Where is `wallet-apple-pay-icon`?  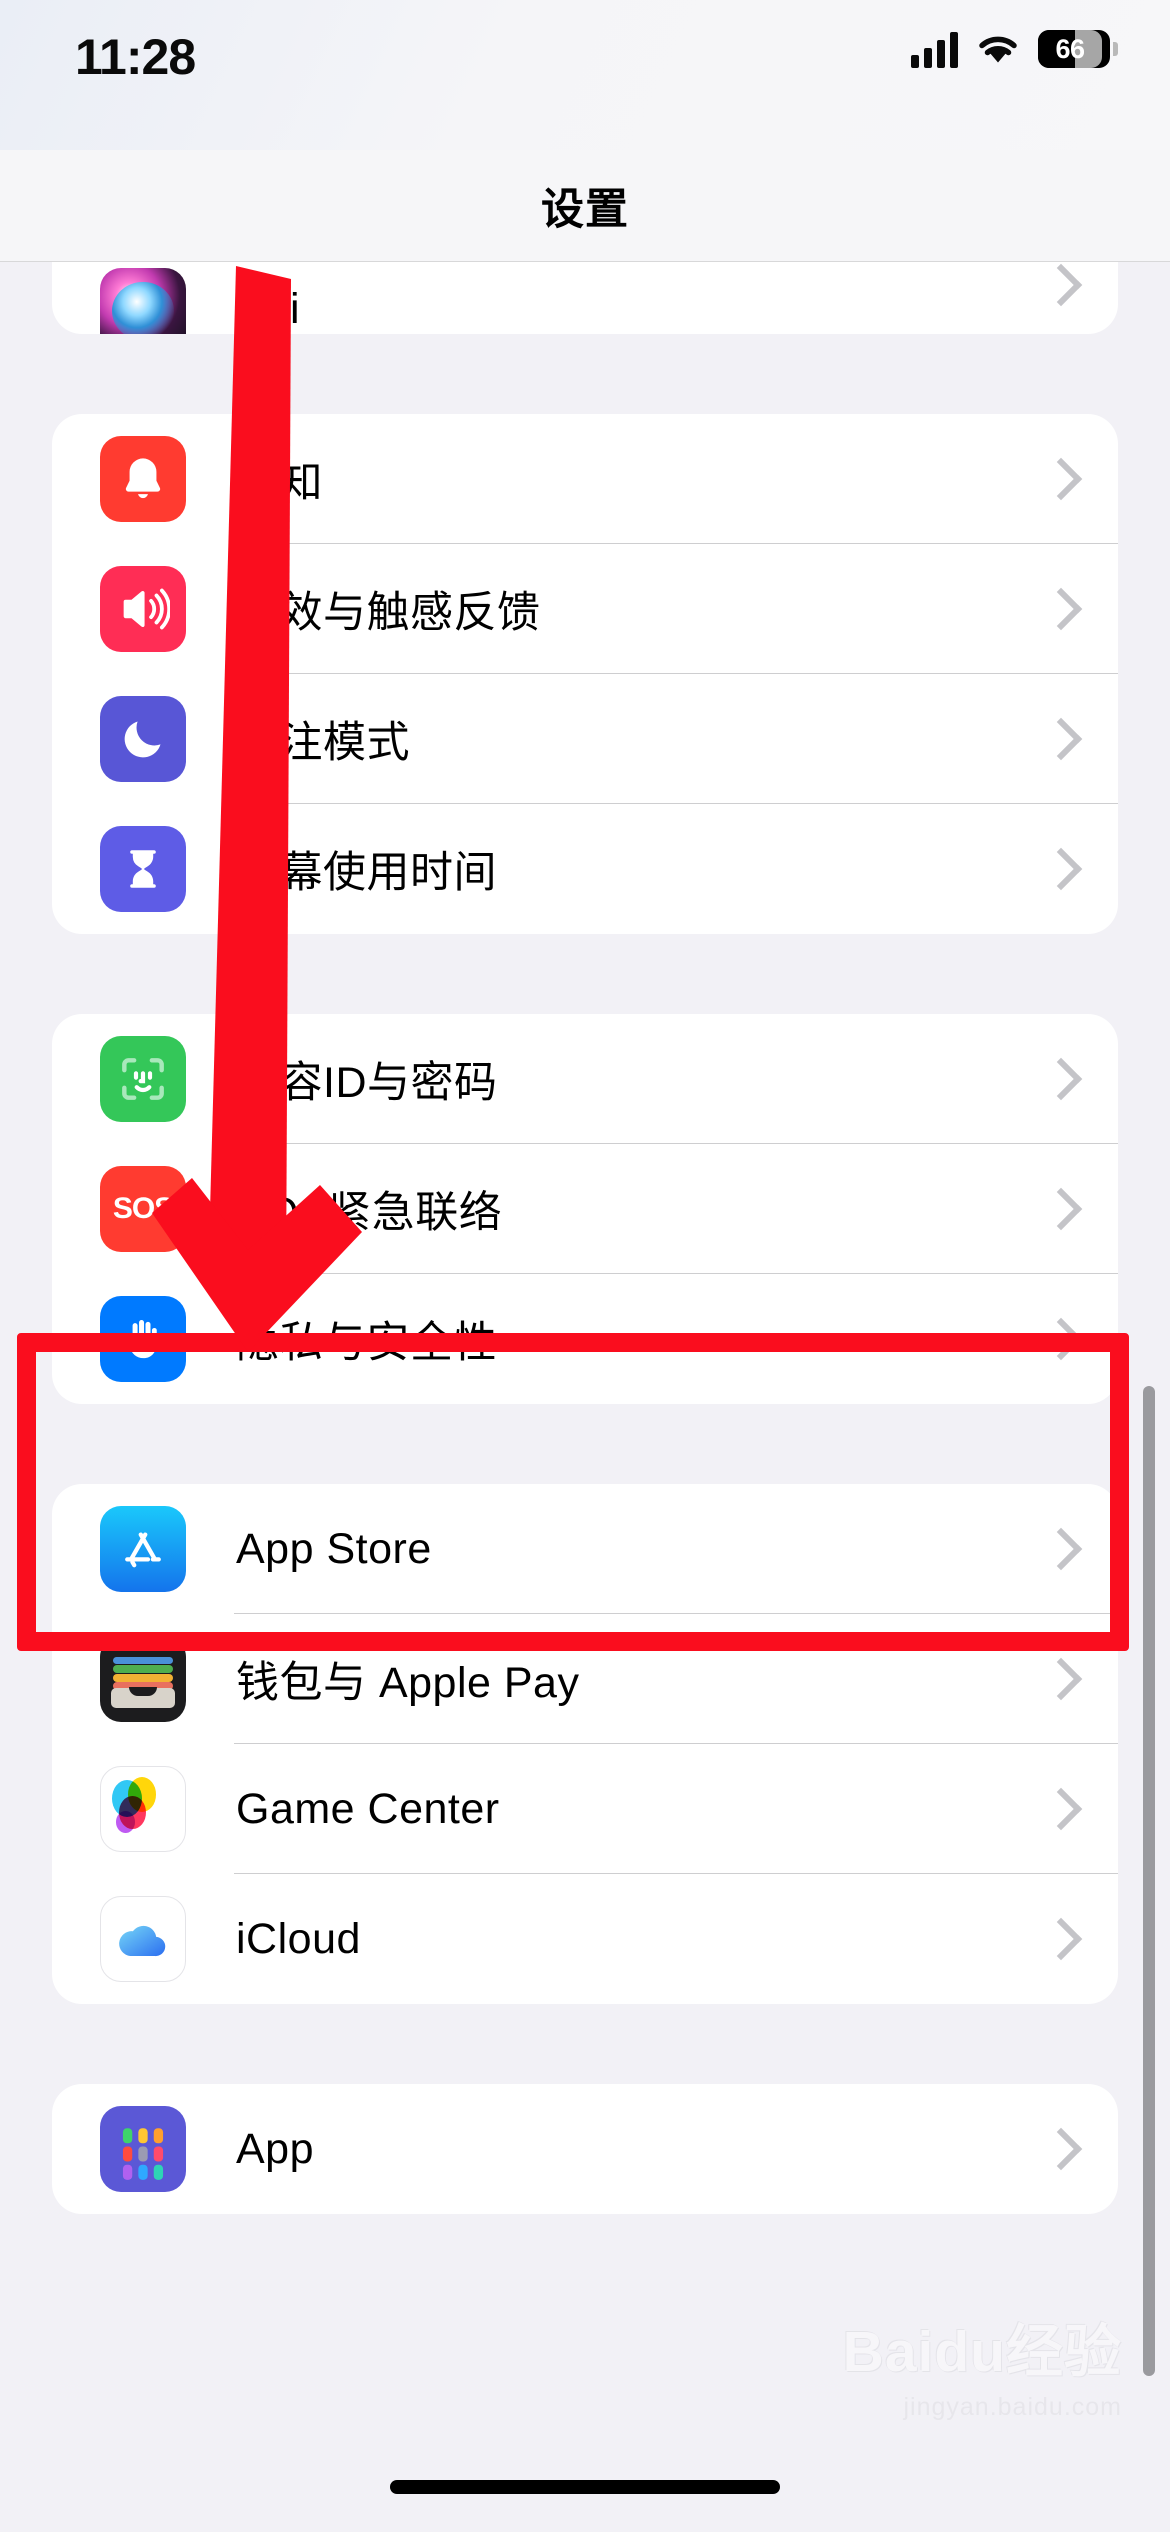 wallet-apple-pay-icon is located at coordinates (143, 1679).